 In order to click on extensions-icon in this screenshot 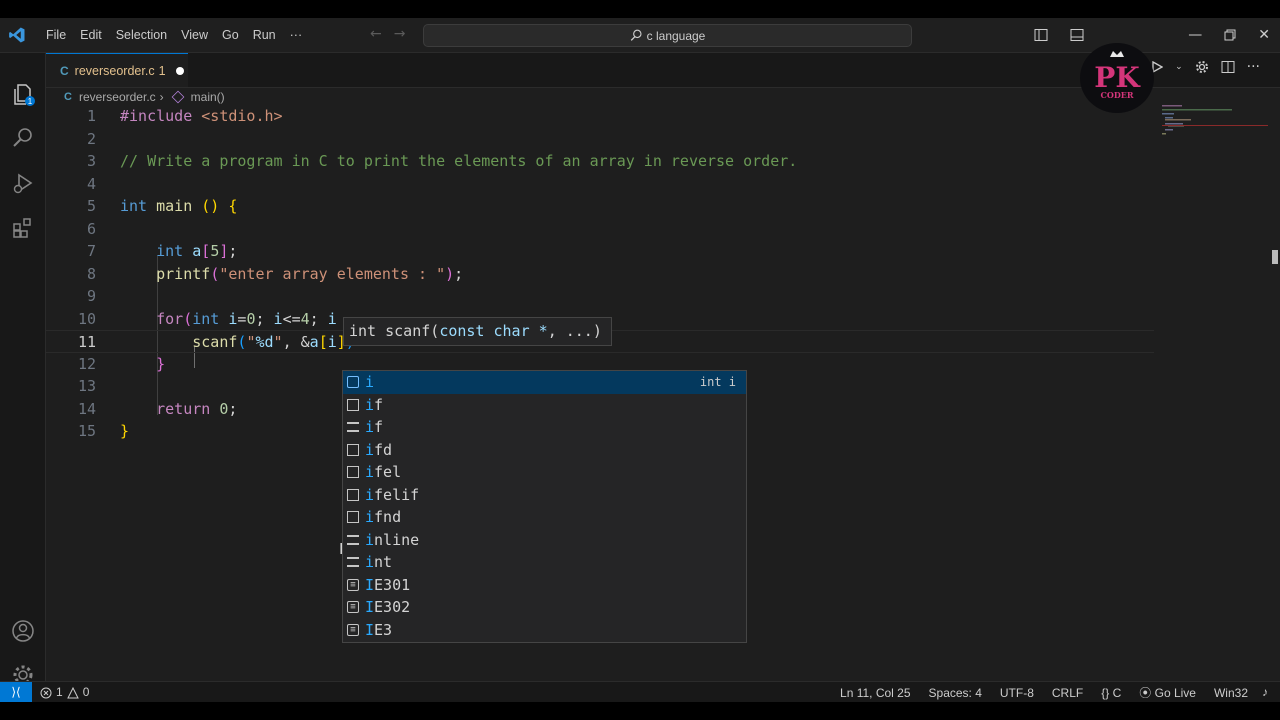, I will do `click(23, 228)`.